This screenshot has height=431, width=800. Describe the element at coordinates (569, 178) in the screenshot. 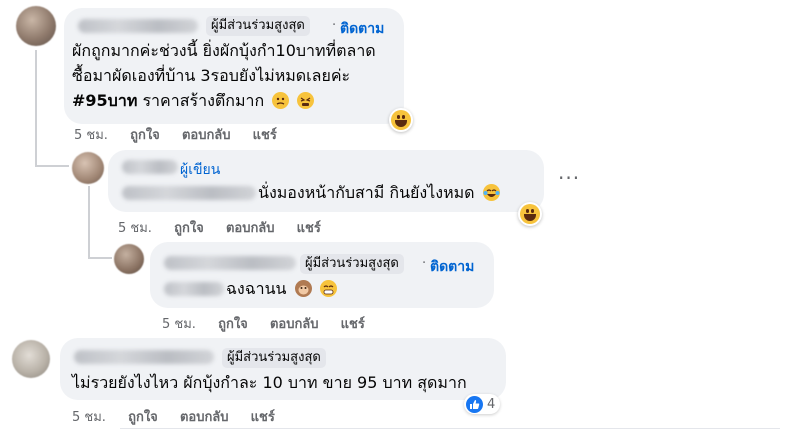

I see `more-dots-icon: ···` at that location.